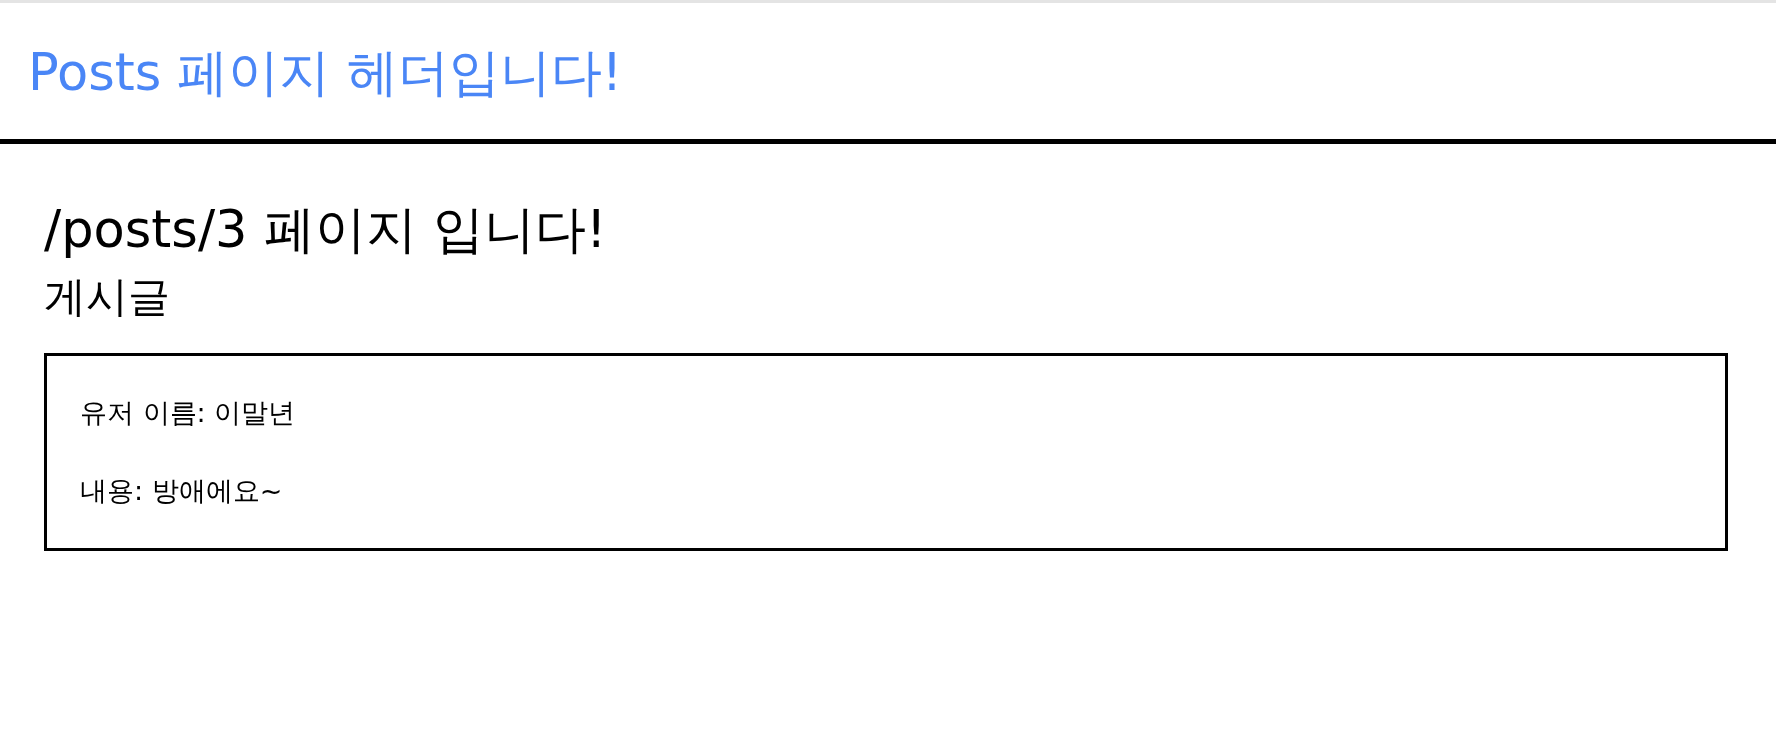 Image resolution: width=1776 pixels, height=752 pixels. I want to click on post-detail-text: 유저 이름: 이말년, so click(188, 413).